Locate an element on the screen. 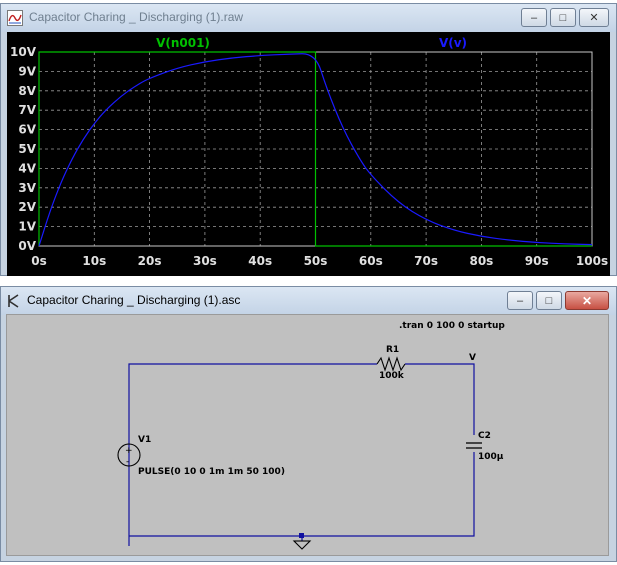  node-label-v: V is located at coordinates (472, 358).